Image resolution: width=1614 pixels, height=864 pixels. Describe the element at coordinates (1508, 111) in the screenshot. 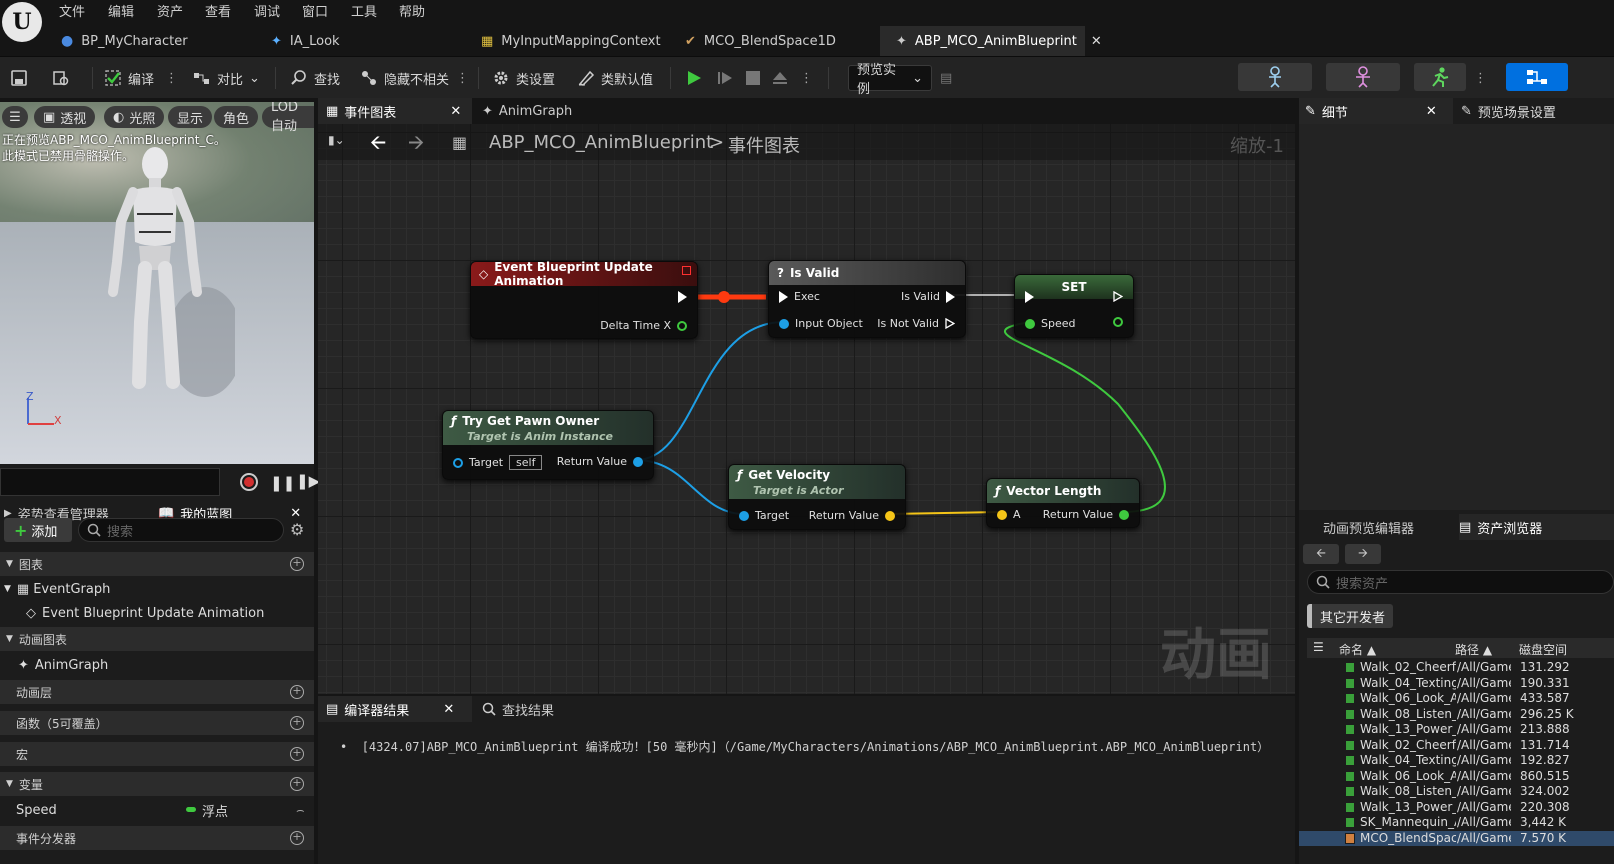

I see `tab-preview-scene-settings: ✎ 预览场景设置` at that location.